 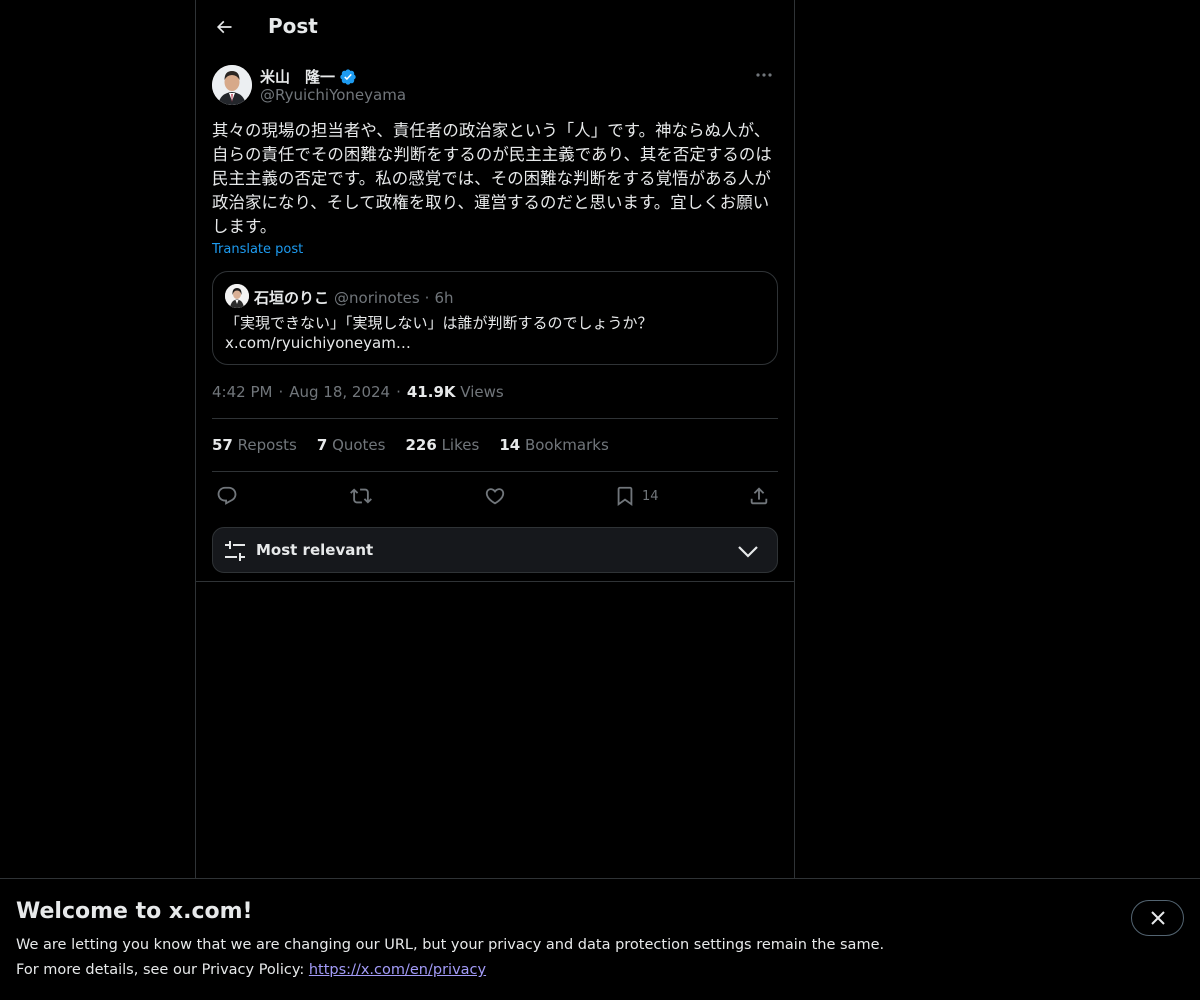 What do you see at coordinates (495, 550) in the screenshot?
I see `sort-replies-dropdown: Most relevant` at bounding box center [495, 550].